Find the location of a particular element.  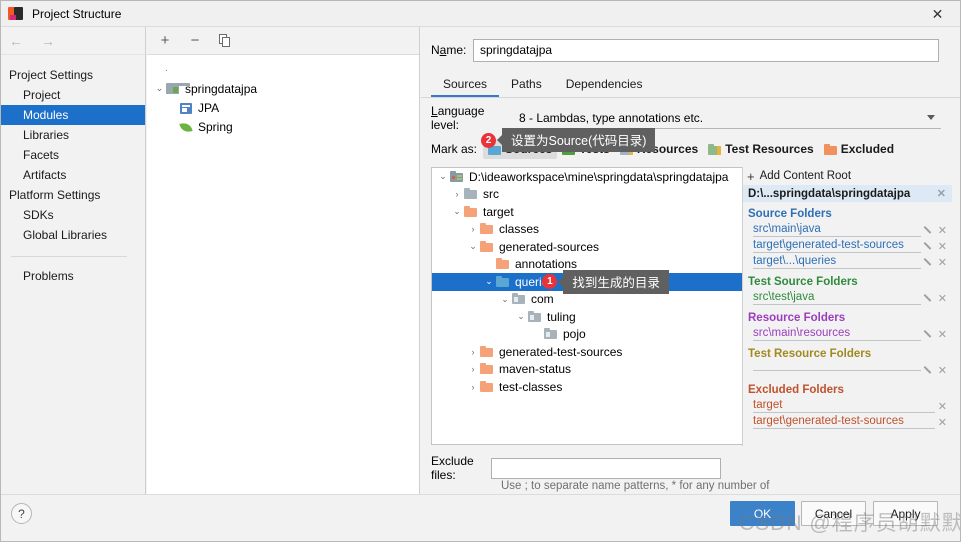

package-icon is located at coordinates (535, 316).